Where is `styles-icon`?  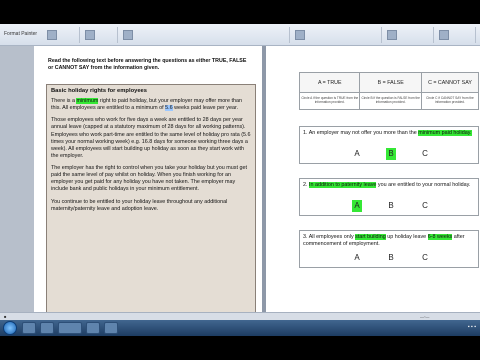 styles-icon is located at coordinates (128, 35).